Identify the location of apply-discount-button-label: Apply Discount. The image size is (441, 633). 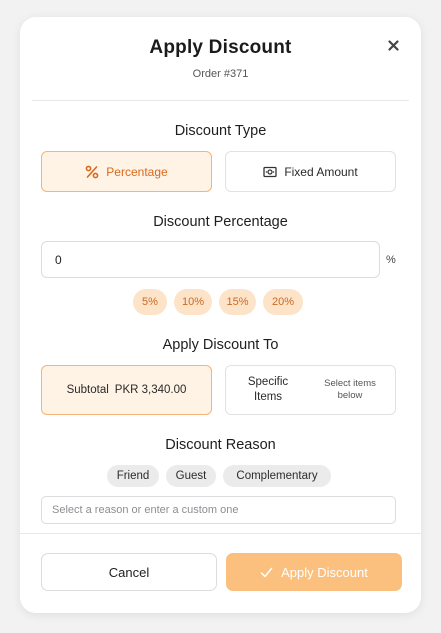
(324, 572).